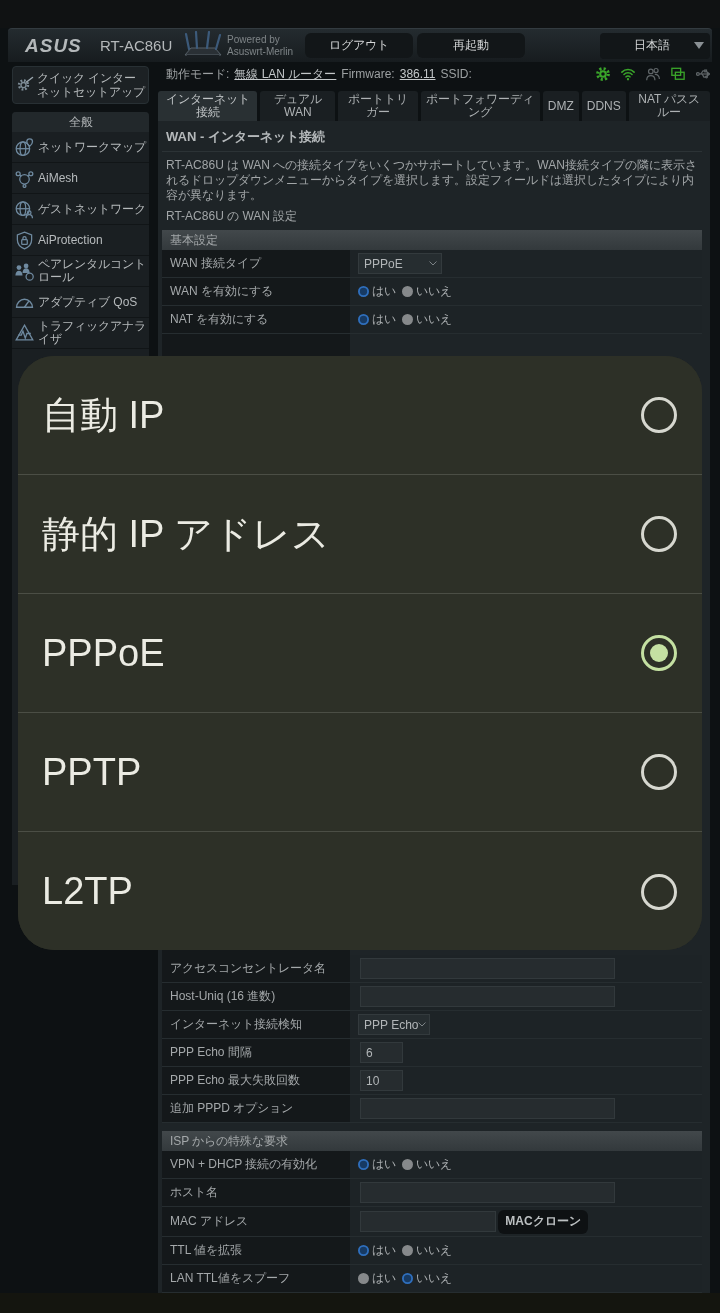 This screenshot has width=720, height=1313. I want to click on wifi-icon, so click(628, 74).